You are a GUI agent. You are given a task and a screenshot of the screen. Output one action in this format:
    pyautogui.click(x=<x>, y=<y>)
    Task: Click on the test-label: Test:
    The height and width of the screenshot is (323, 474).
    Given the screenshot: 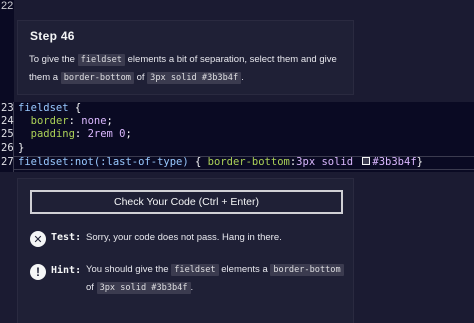 What is the action you would take?
    pyautogui.click(x=66, y=237)
    